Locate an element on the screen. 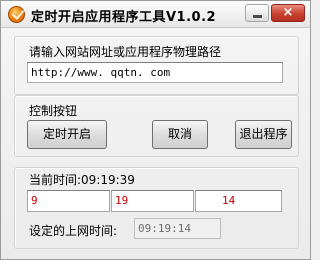 The image size is (320, 260). minute-input: 19 is located at coordinates (152, 201).